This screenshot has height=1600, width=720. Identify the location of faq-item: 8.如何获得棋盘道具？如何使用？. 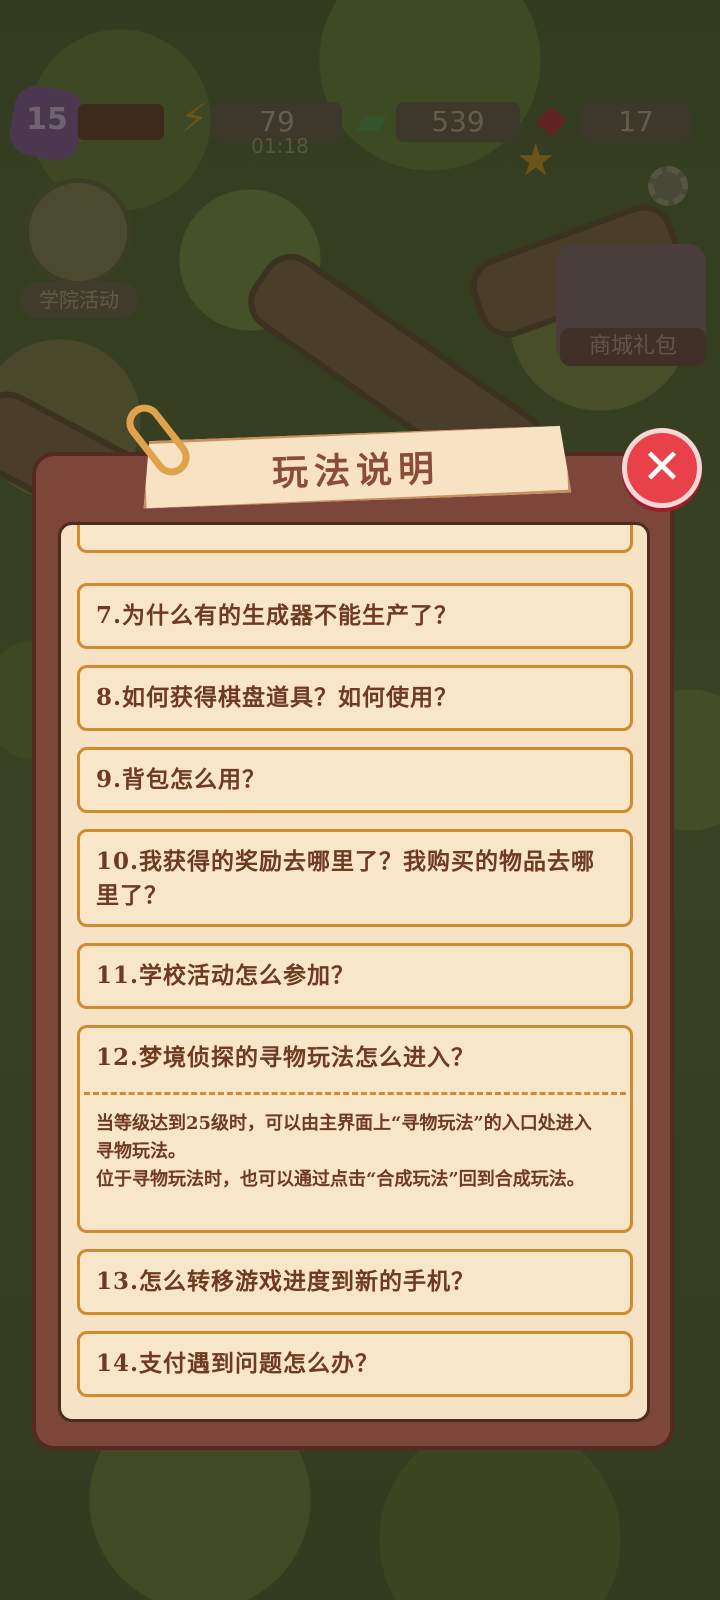
(355, 698).